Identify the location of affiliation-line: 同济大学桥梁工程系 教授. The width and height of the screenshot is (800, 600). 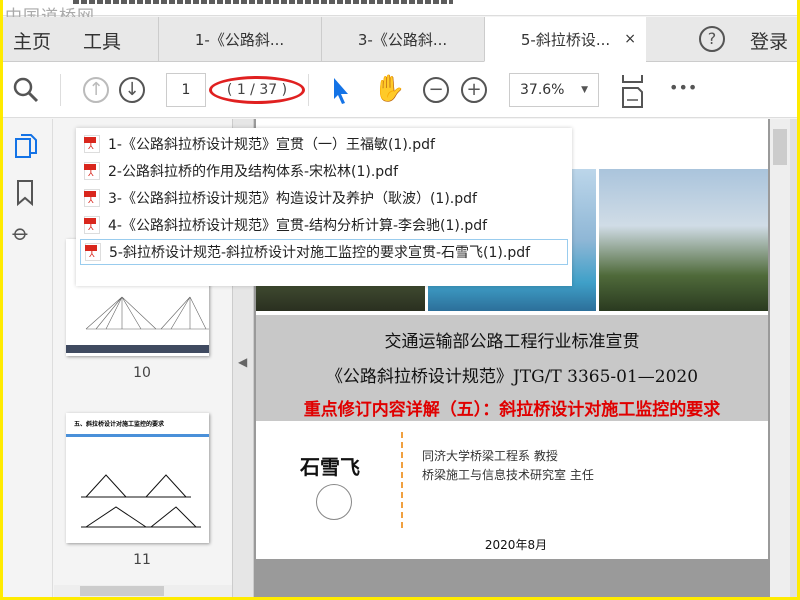
(490, 456).